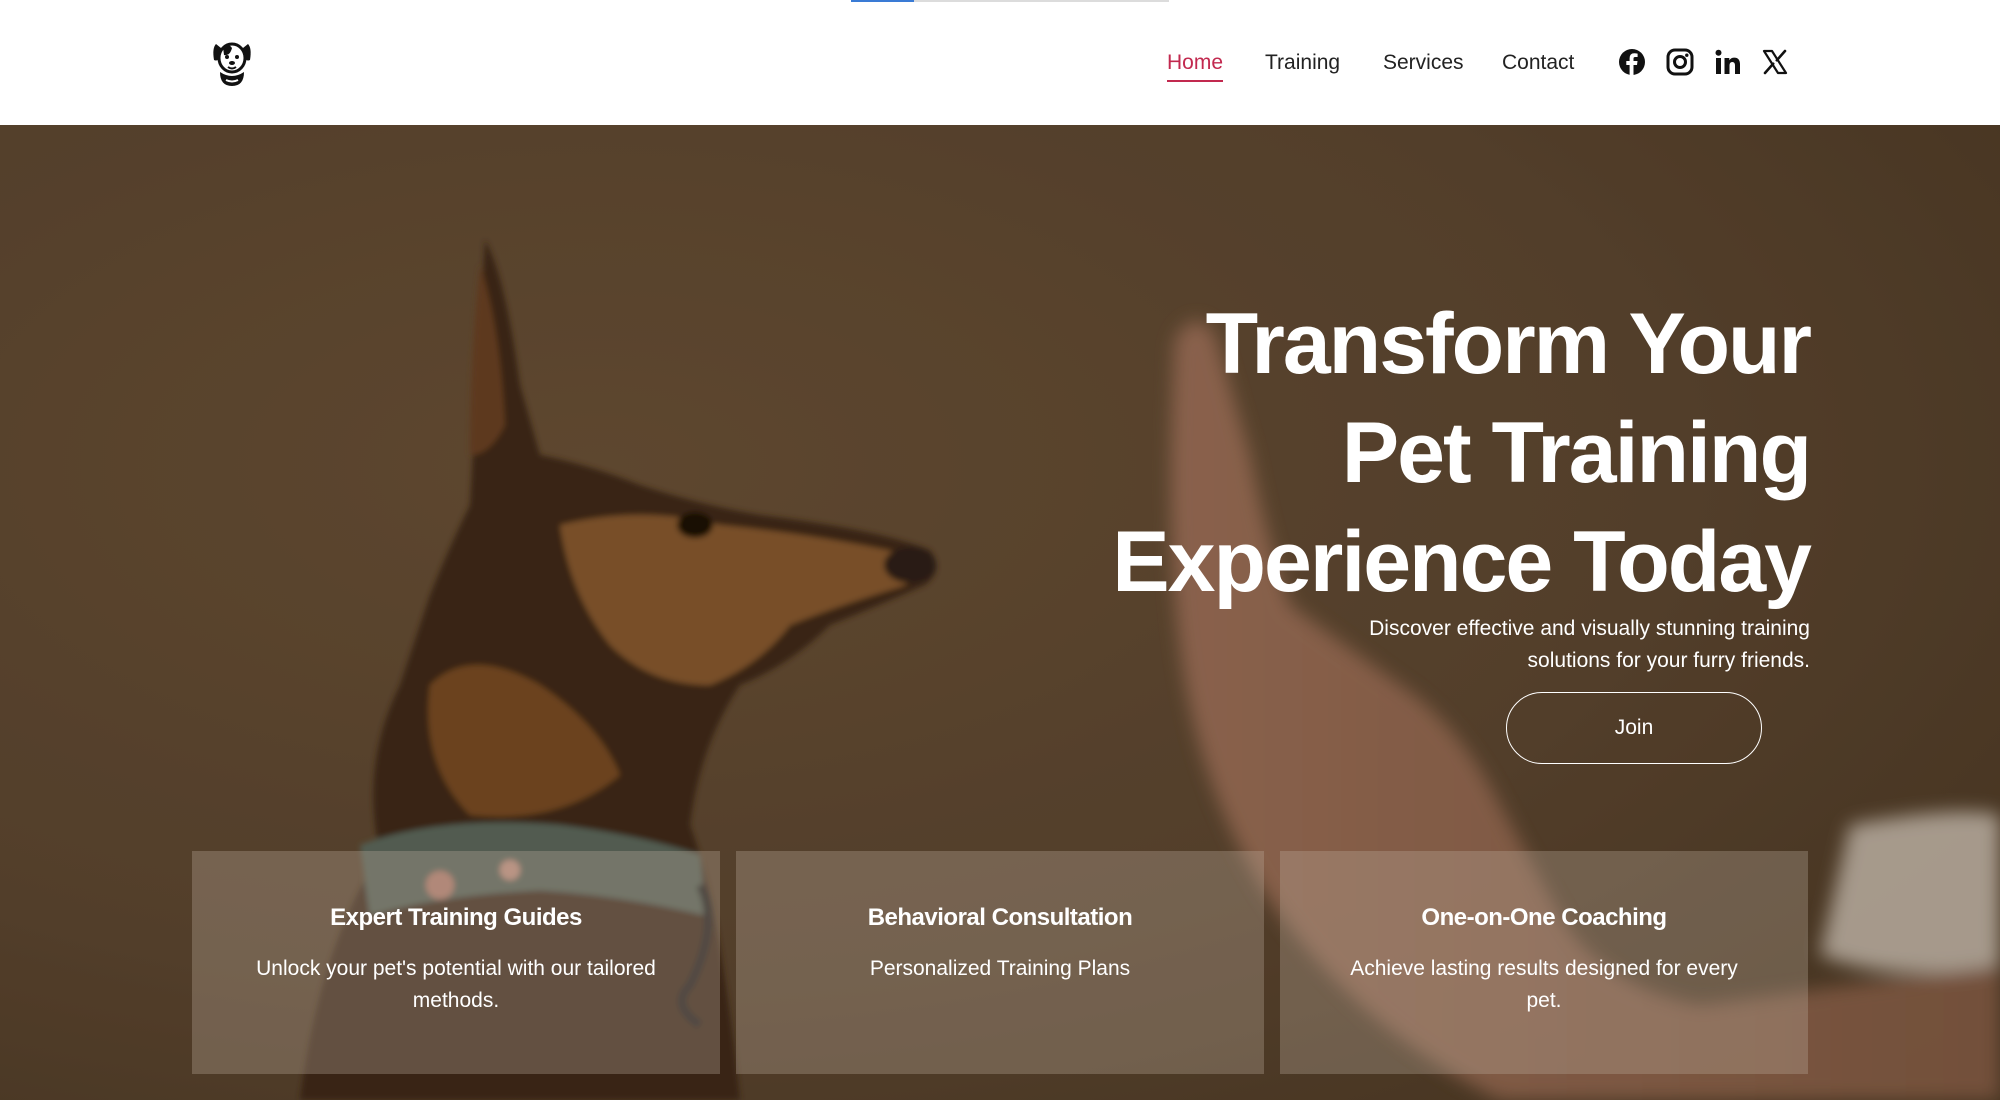 The image size is (2000, 1100). What do you see at coordinates (1000, 917) in the screenshot?
I see `card-title: Behavioral Consultation` at bounding box center [1000, 917].